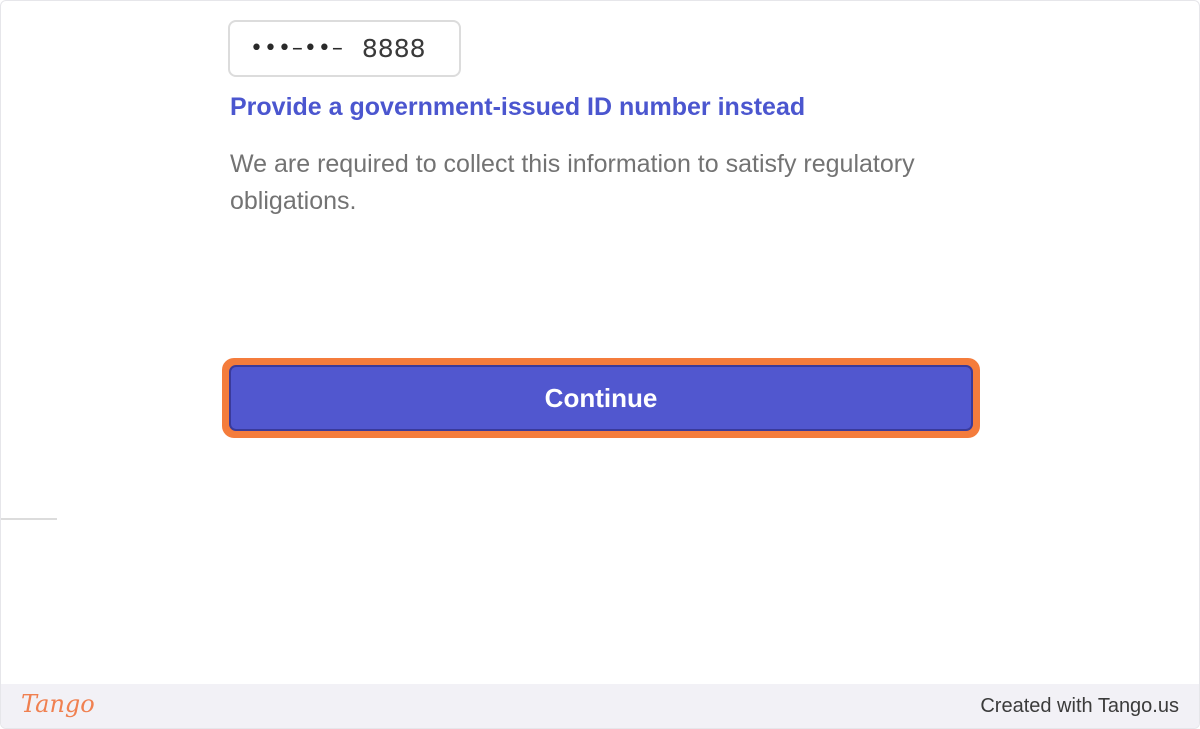 This screenshot has width=1200, height=729. What do you see at coordinates (1079, 706) in the screenshot?
I see `credit-text: Created with Tango.us` at bounding box center [1079, 706].